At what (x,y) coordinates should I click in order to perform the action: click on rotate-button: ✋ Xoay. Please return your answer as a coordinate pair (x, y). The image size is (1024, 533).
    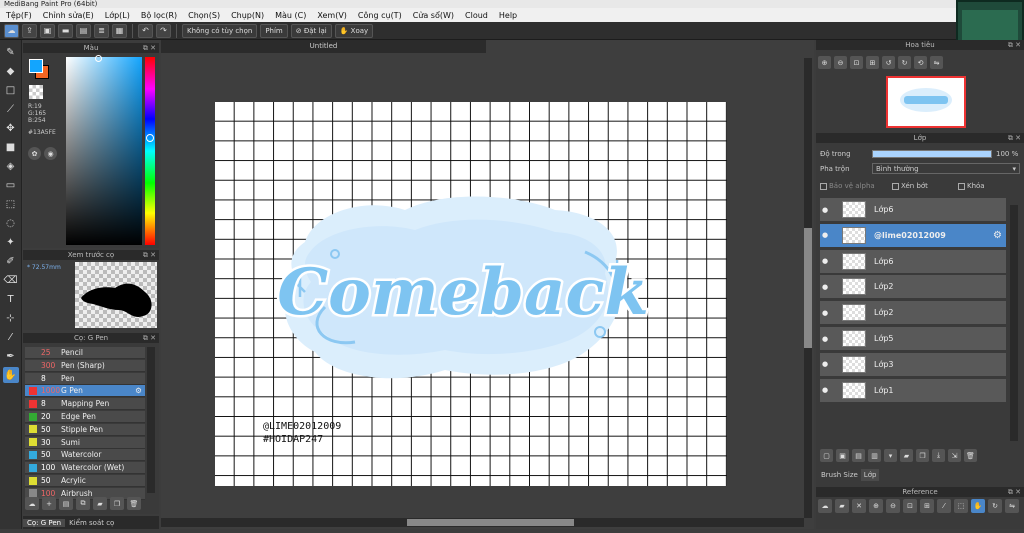
    Looking at the image, I should click on (354, 30).